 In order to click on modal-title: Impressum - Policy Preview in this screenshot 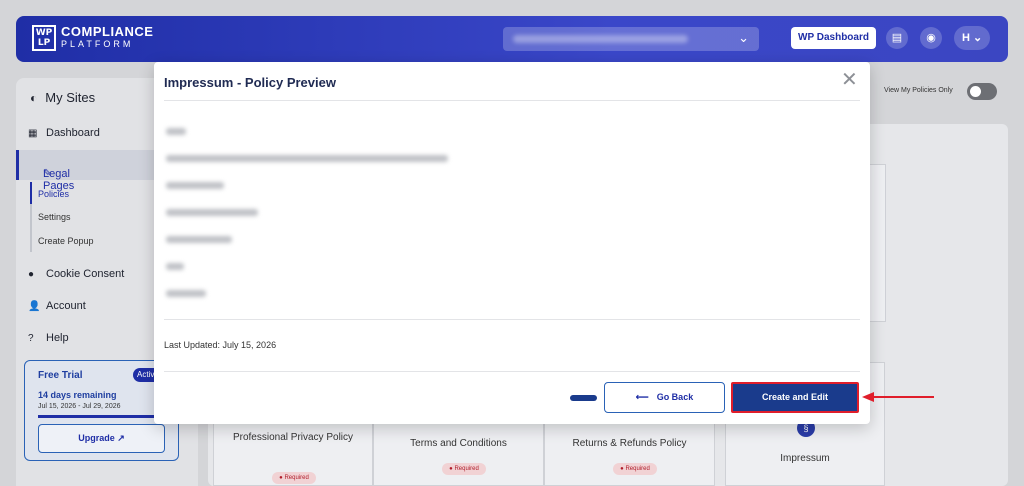, I will do `click(250, 82)`.